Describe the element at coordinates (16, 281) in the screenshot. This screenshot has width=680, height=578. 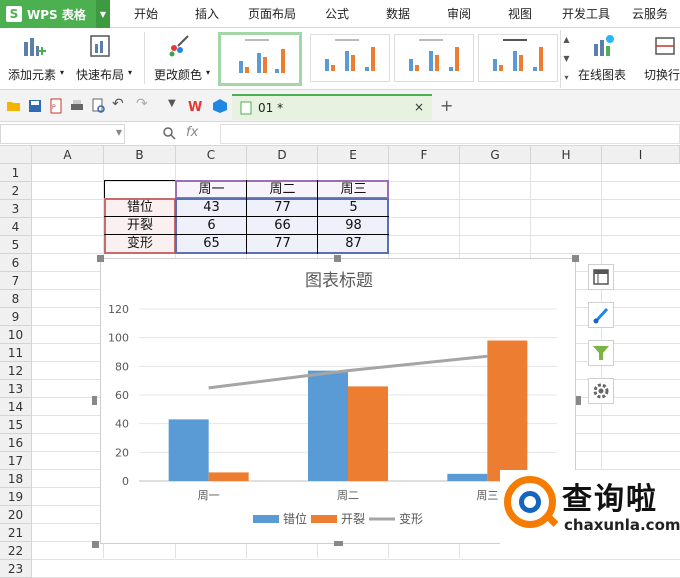
I see `row-header: 7` at that location.